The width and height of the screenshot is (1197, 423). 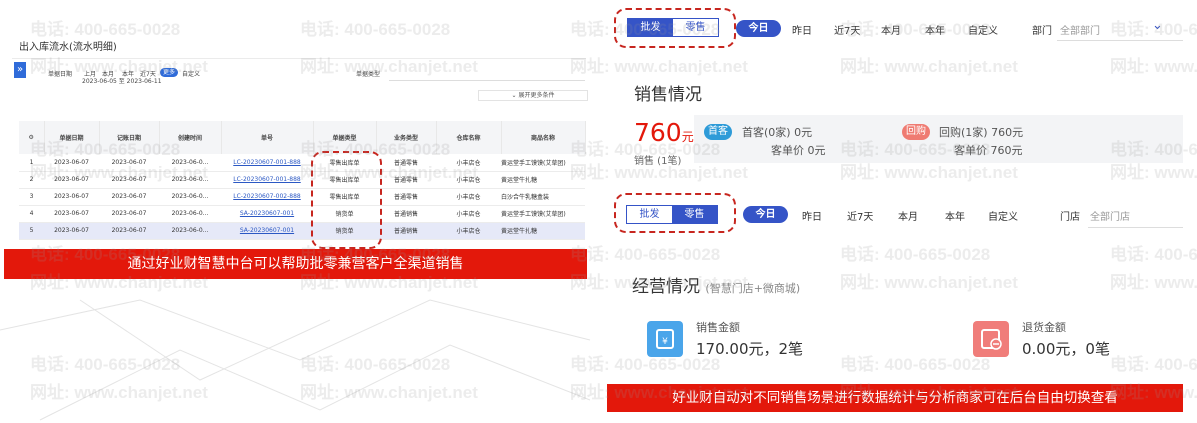 I want to click on expand-conditions-button: ⌄ 展开更多条件, so click(x=533, y=95).